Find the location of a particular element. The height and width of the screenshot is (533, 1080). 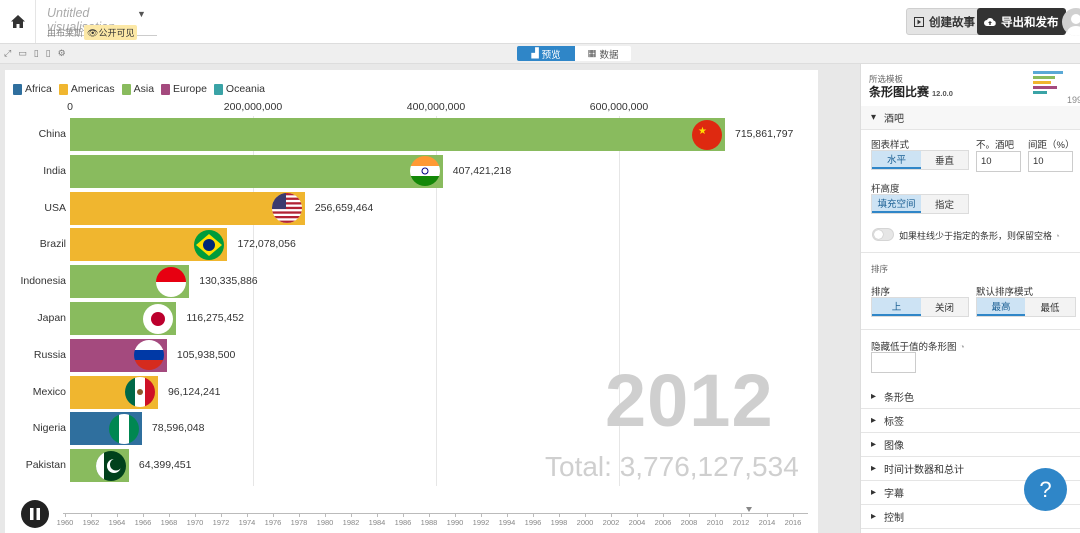

timeline-year-label: 1960 is located at coordinates (65, 522).